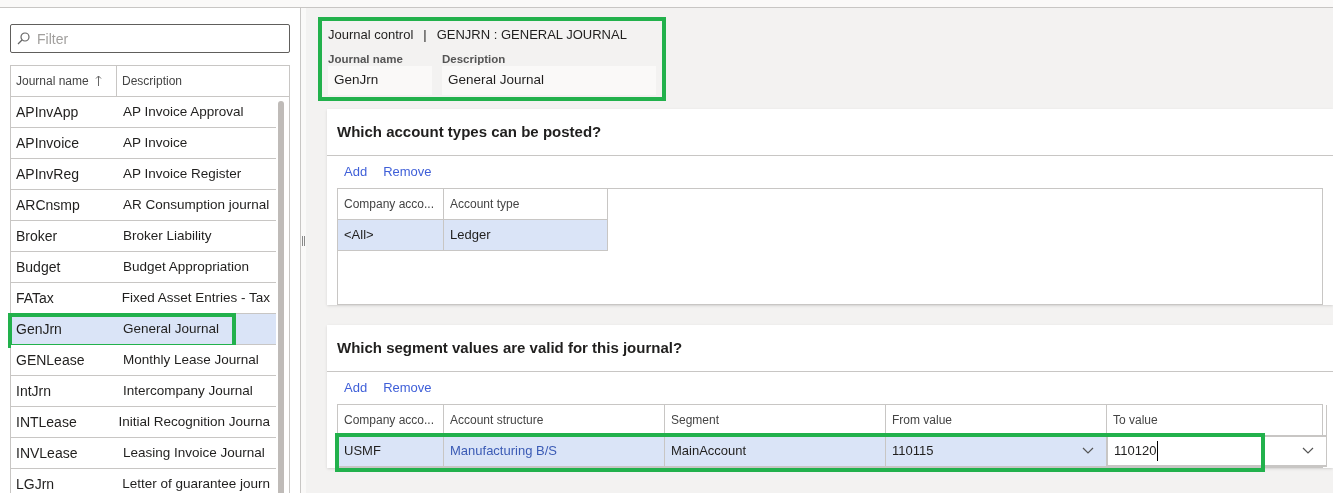 This screenshot has width=1333, height=493. What do you see at coordinates (48, 174) in the screenshot?
I see `journal-name: APInvReg` at bounding box center [48, 174].